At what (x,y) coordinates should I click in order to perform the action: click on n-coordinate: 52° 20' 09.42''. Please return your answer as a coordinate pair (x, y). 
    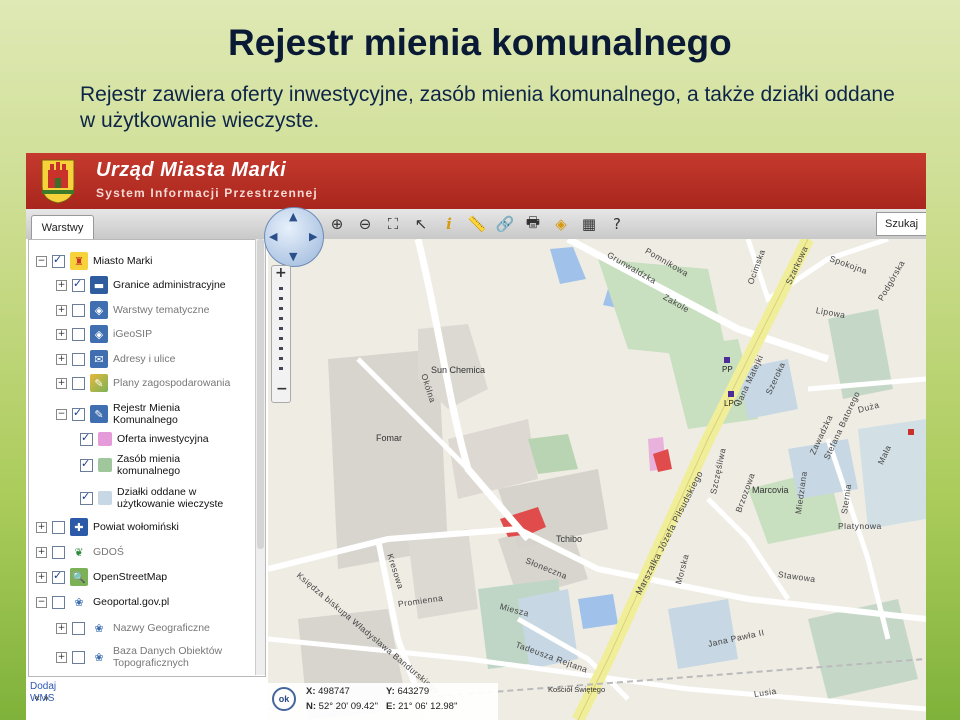
    Looking at the image, I should click on (348, 706).